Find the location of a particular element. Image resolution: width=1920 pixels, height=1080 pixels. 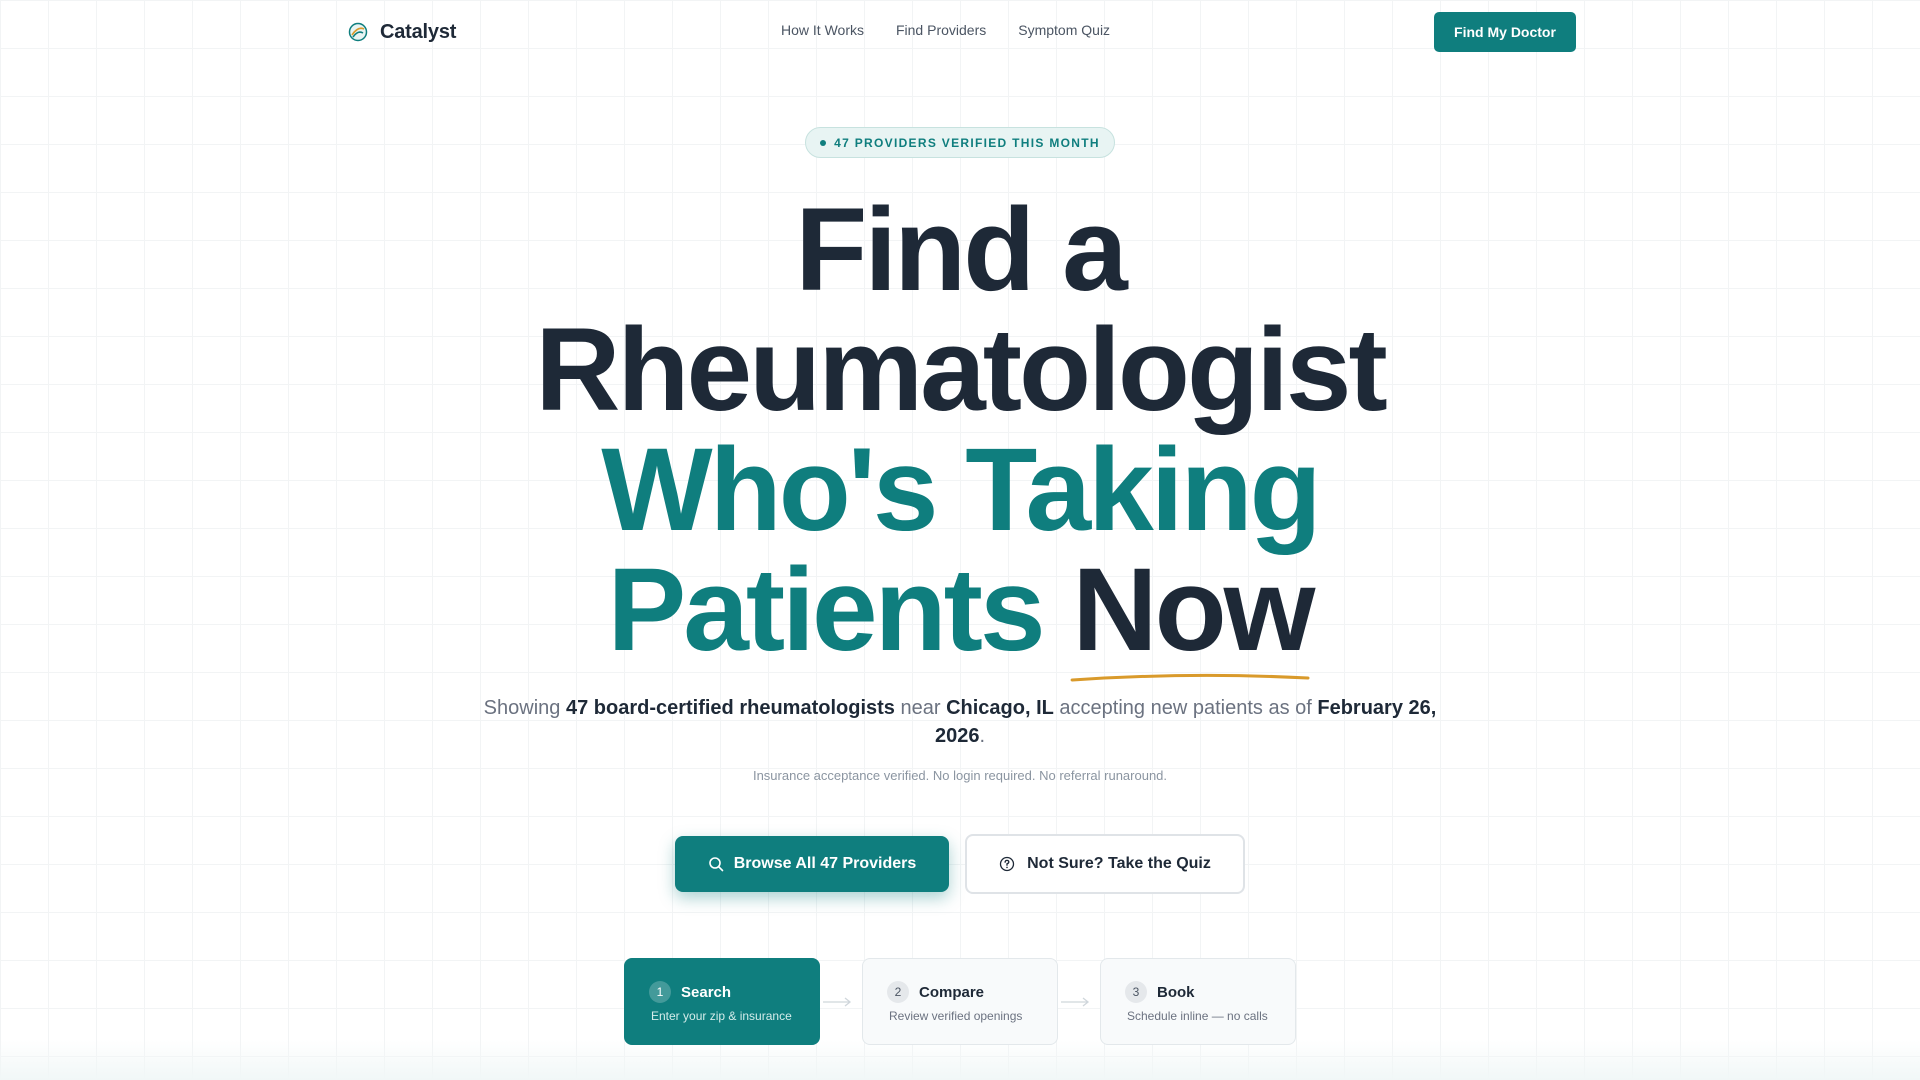

step-book: 3 Book Schedule inline — no calls is located at coordinates (1198, 1001).